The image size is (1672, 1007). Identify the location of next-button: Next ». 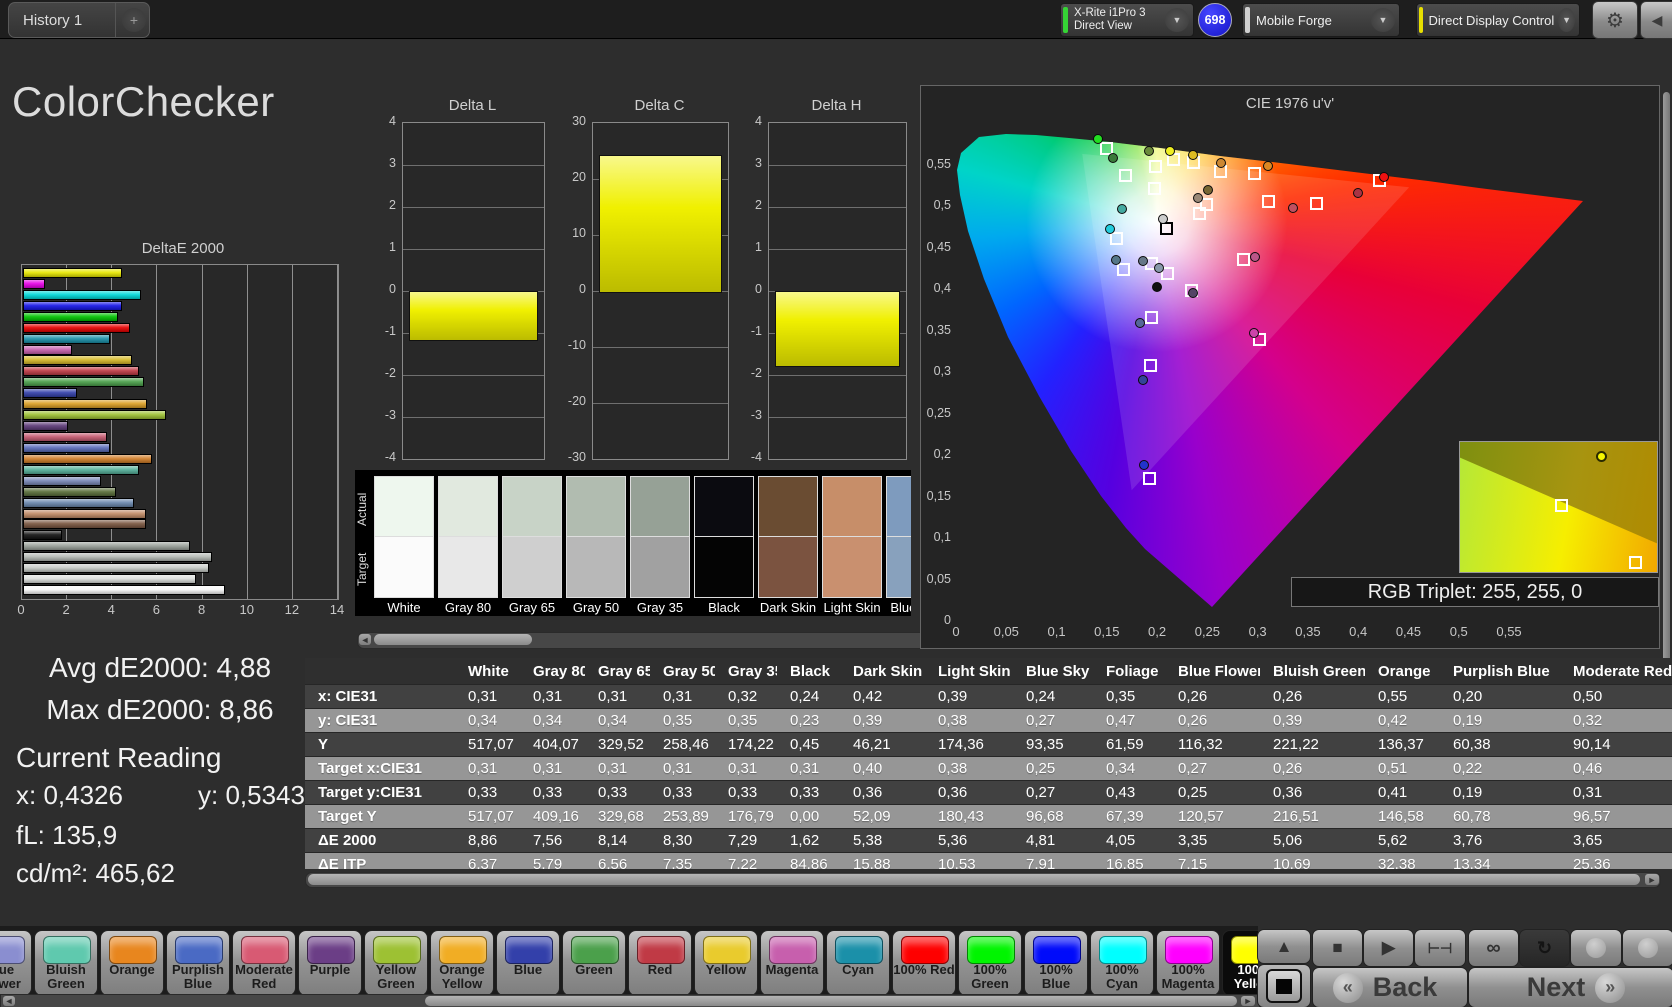
(1570, 987).